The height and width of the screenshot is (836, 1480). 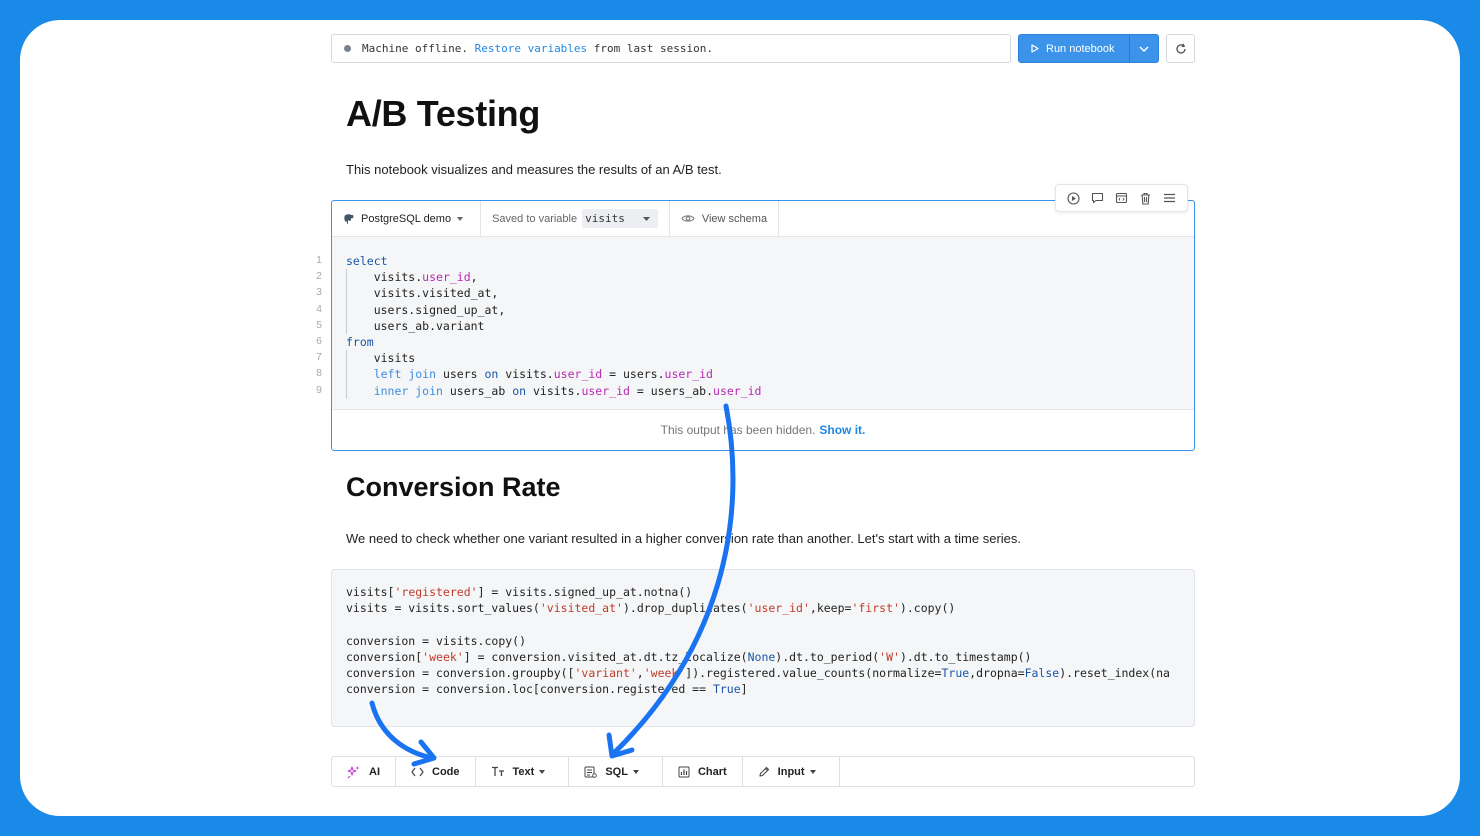 I want to click on add-text-cell-button: Text, so click(x=523, y=771).